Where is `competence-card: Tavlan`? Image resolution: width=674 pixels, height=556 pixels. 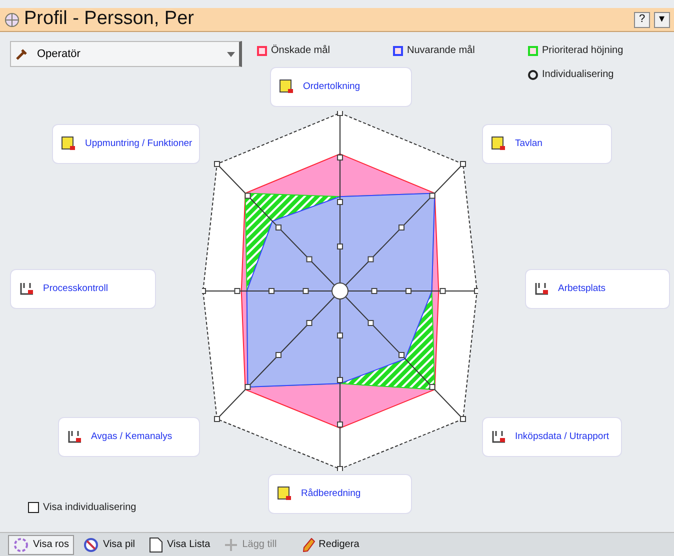 competence-card: Tavlan is located at coordinates (547, 144).